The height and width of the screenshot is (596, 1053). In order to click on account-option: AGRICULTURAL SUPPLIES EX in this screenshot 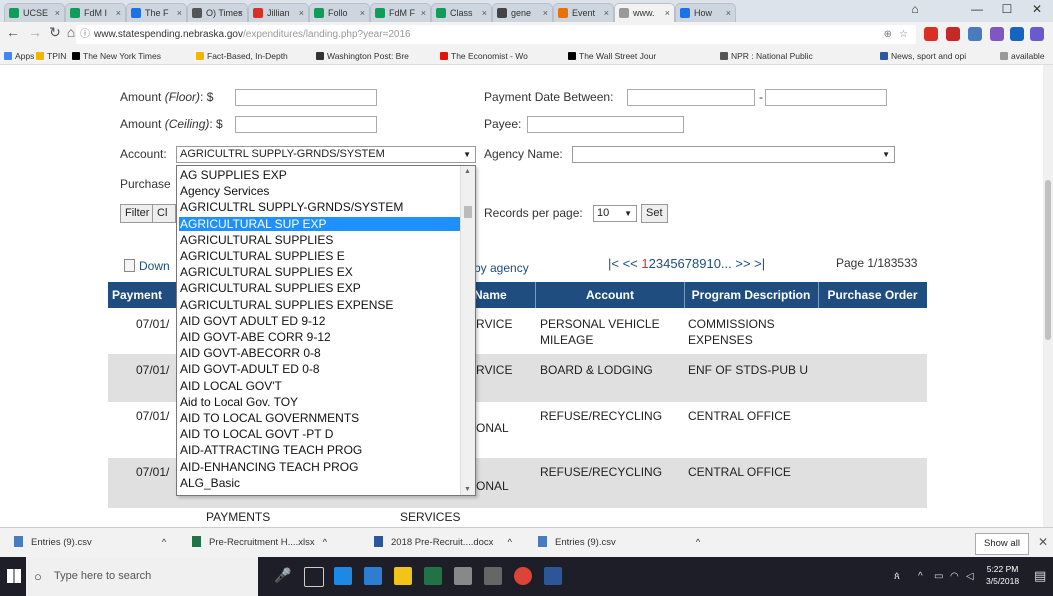, I will do `click(319, 272)`.